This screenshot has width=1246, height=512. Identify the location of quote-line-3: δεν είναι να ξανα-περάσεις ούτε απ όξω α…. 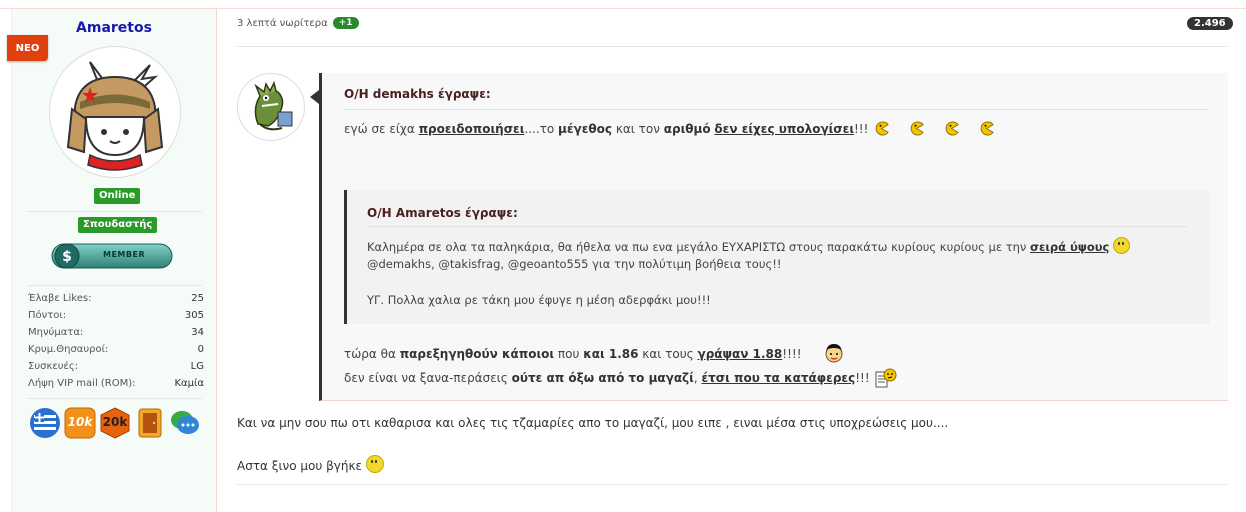
(621, 378).